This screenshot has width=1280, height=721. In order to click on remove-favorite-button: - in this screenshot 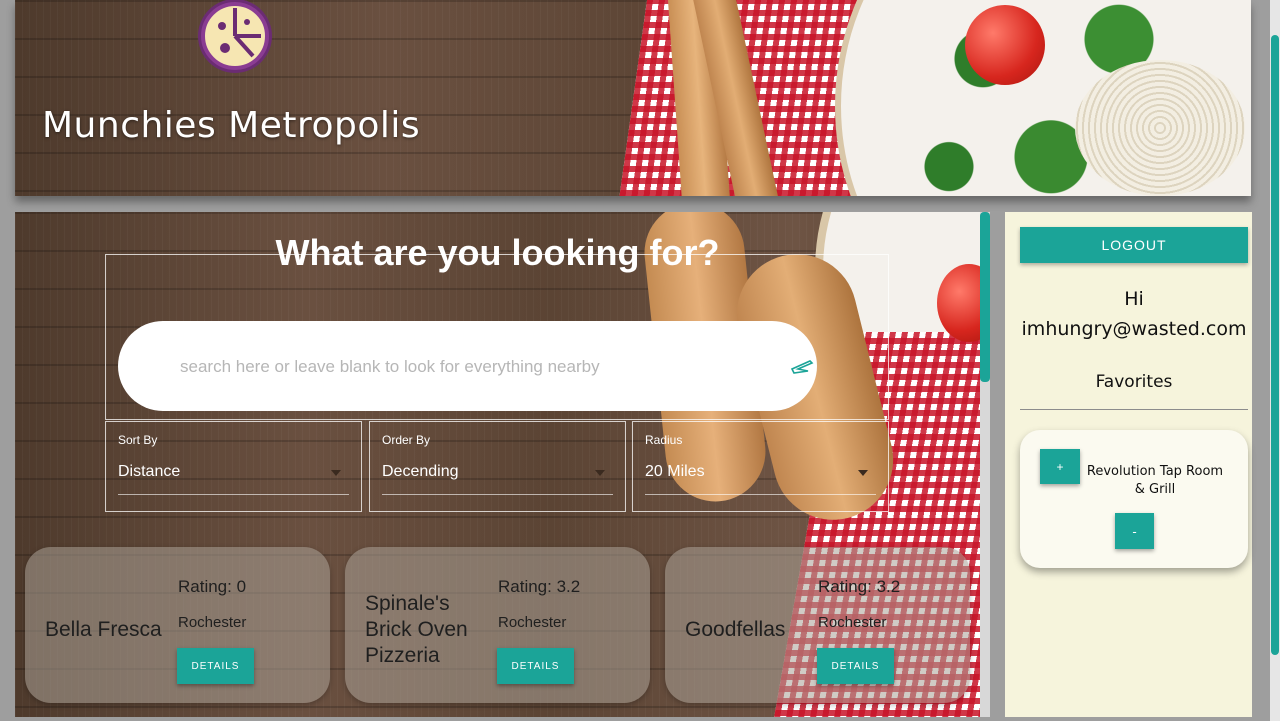, I will do `click(1134, 531)`.